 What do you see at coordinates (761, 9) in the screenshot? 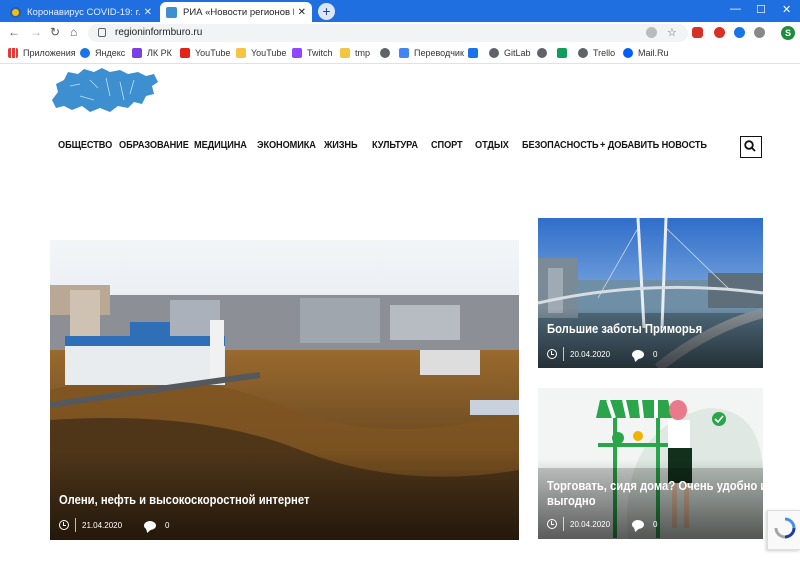
I see `maximize-icon: ☐` at bounding box center [761, 9].